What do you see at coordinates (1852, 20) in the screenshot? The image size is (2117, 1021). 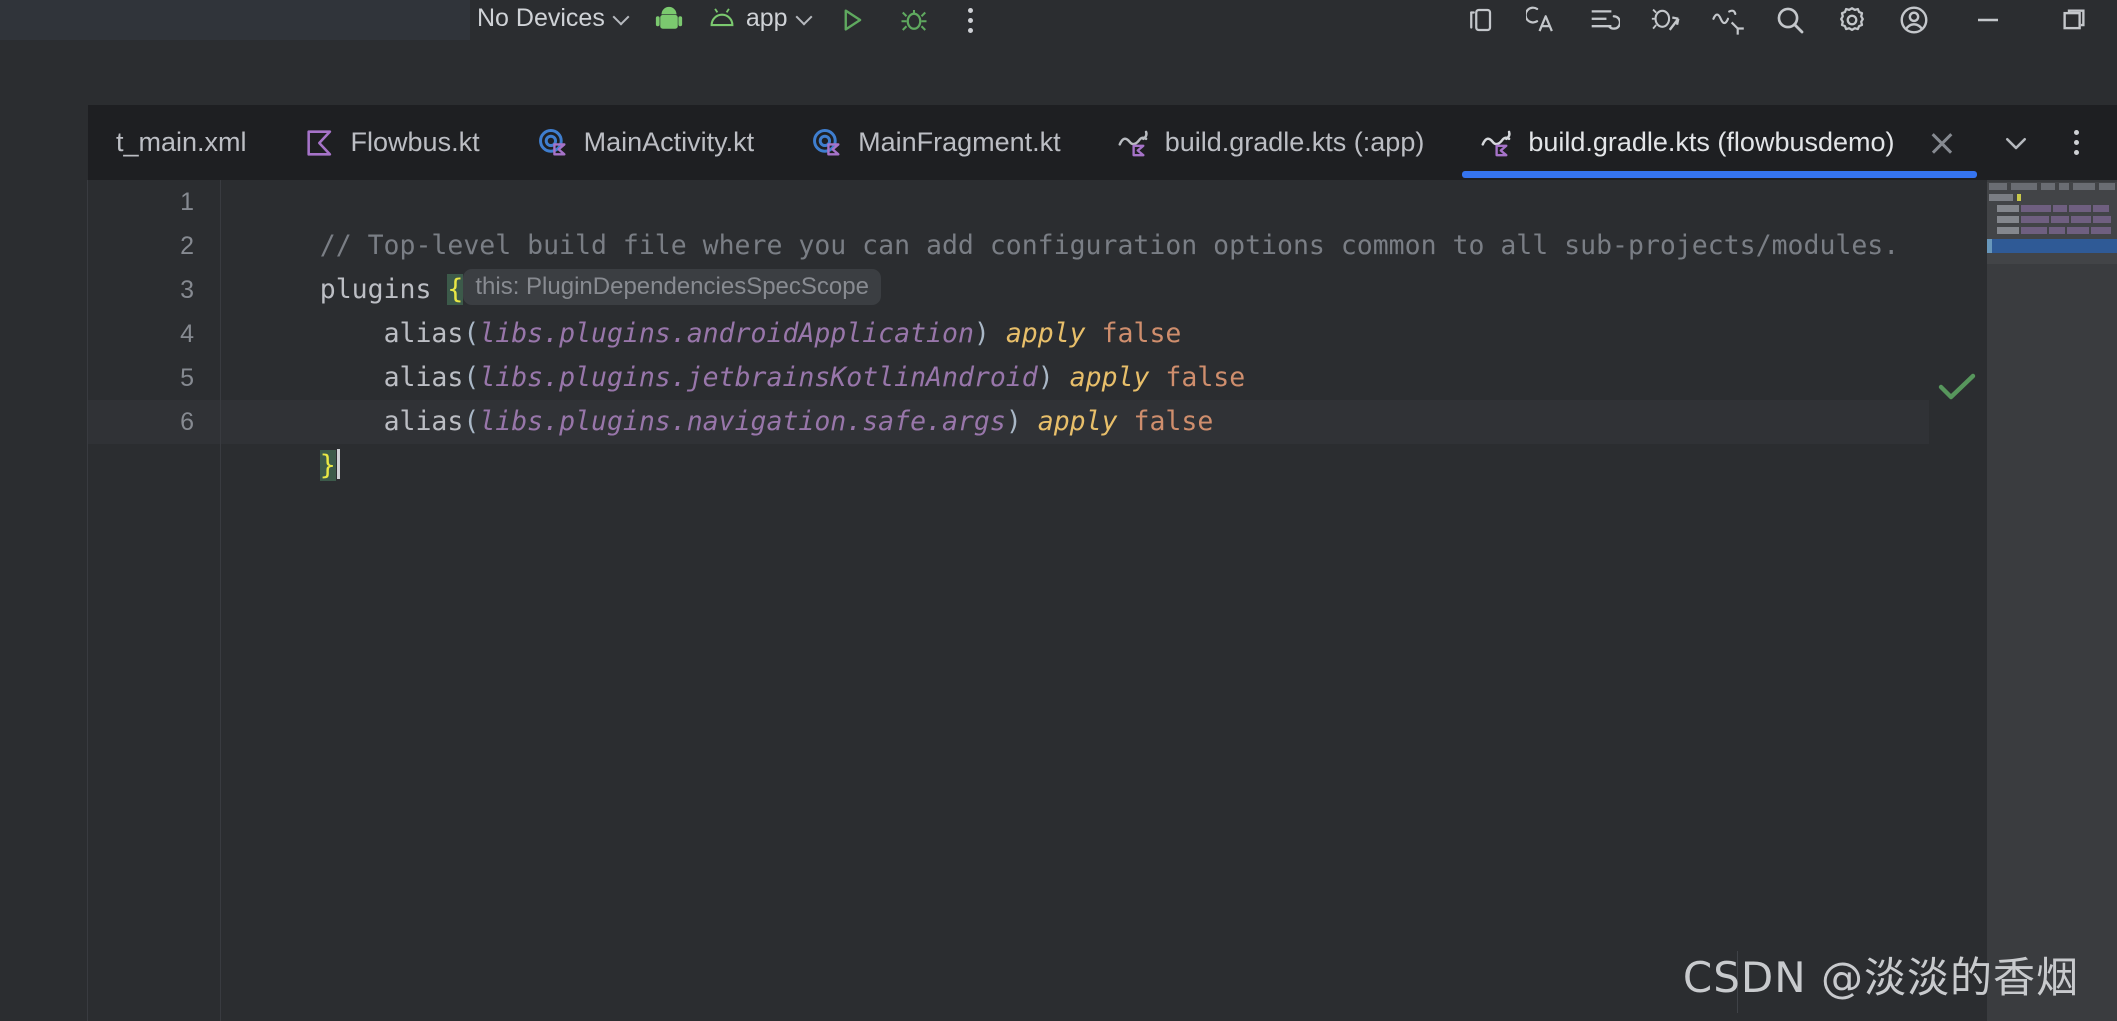 I see `settings-gear-icon` at bounding box center [1852, 20].